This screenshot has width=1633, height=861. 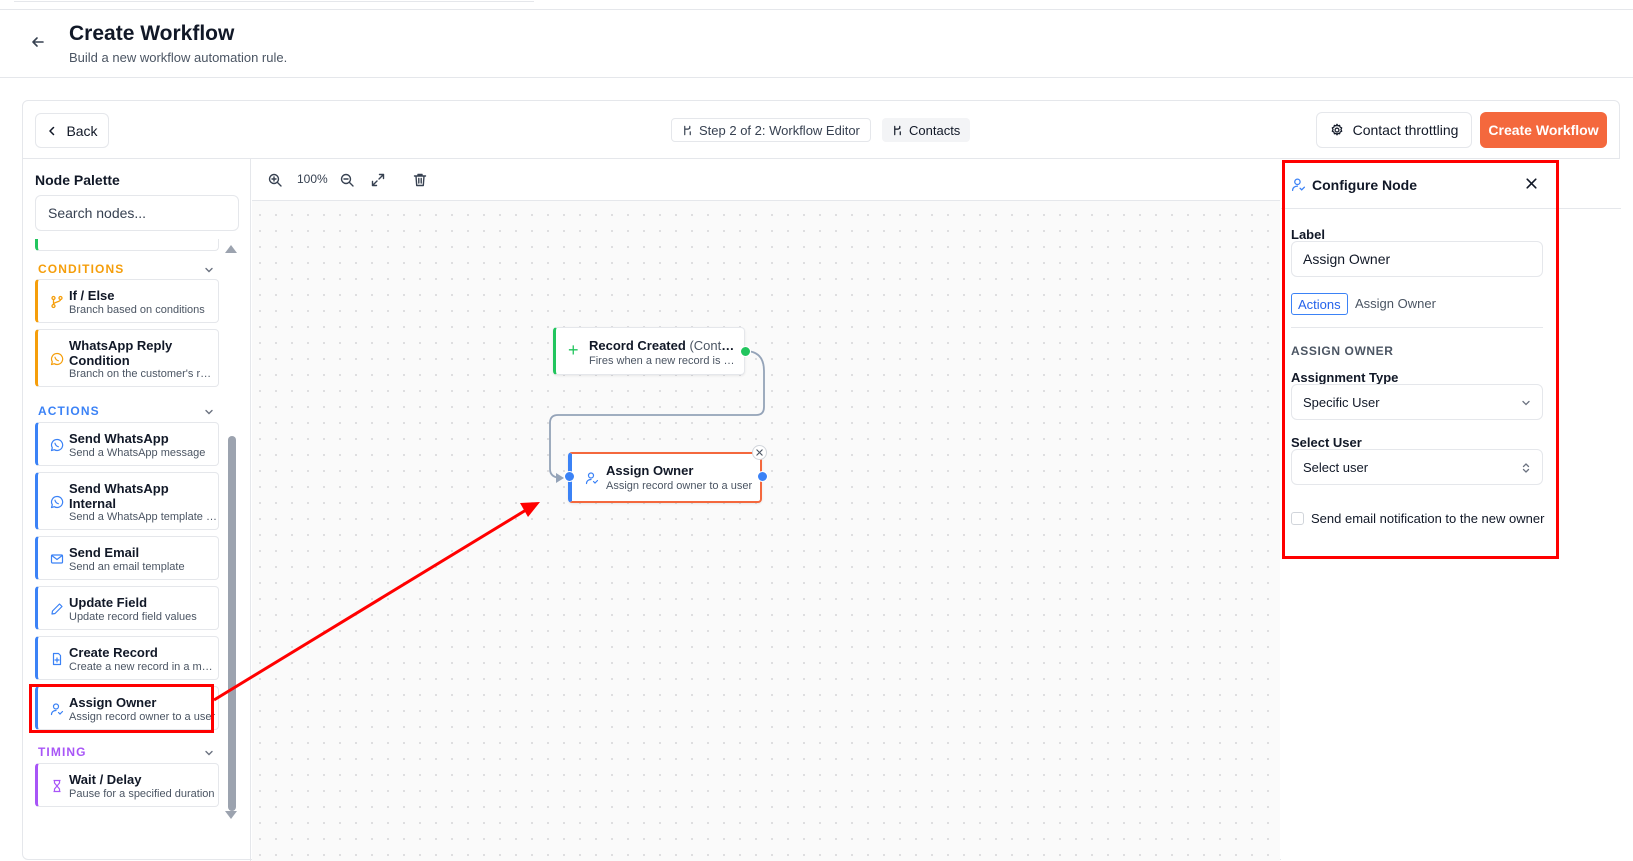 I want to click on trigger-node-title: Record Created (Contacts), so click(x=664, y=345).